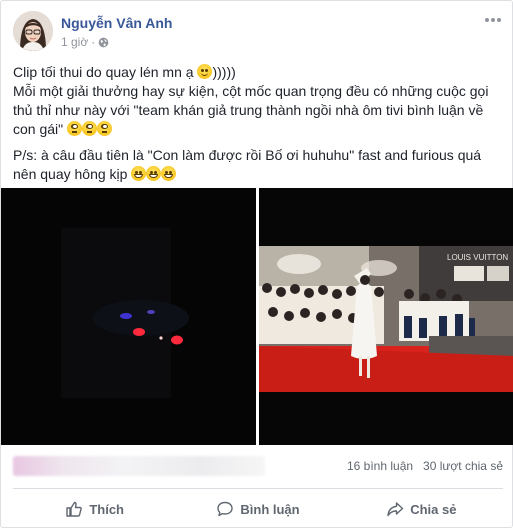 Image resolution: width=513 pixels, height=528 pixels. What do you see at coordinates (74, 509) in the screenshot?
I see `thumbs-up-icon` at bounding box center [74, 509].